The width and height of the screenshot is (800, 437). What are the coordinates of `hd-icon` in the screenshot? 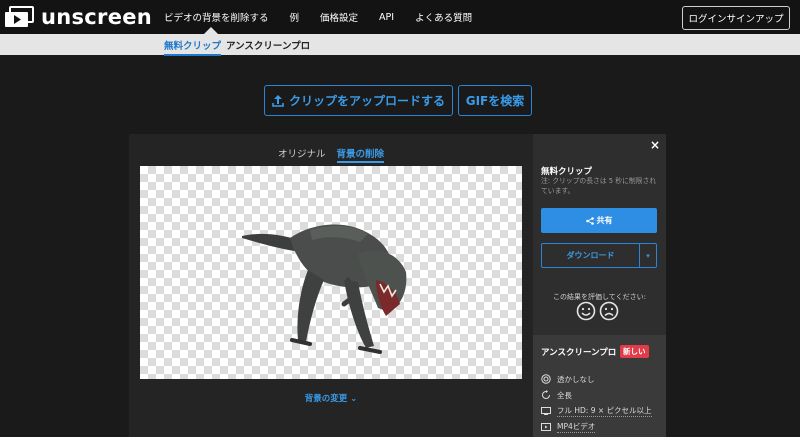 It's located at (546, 411).